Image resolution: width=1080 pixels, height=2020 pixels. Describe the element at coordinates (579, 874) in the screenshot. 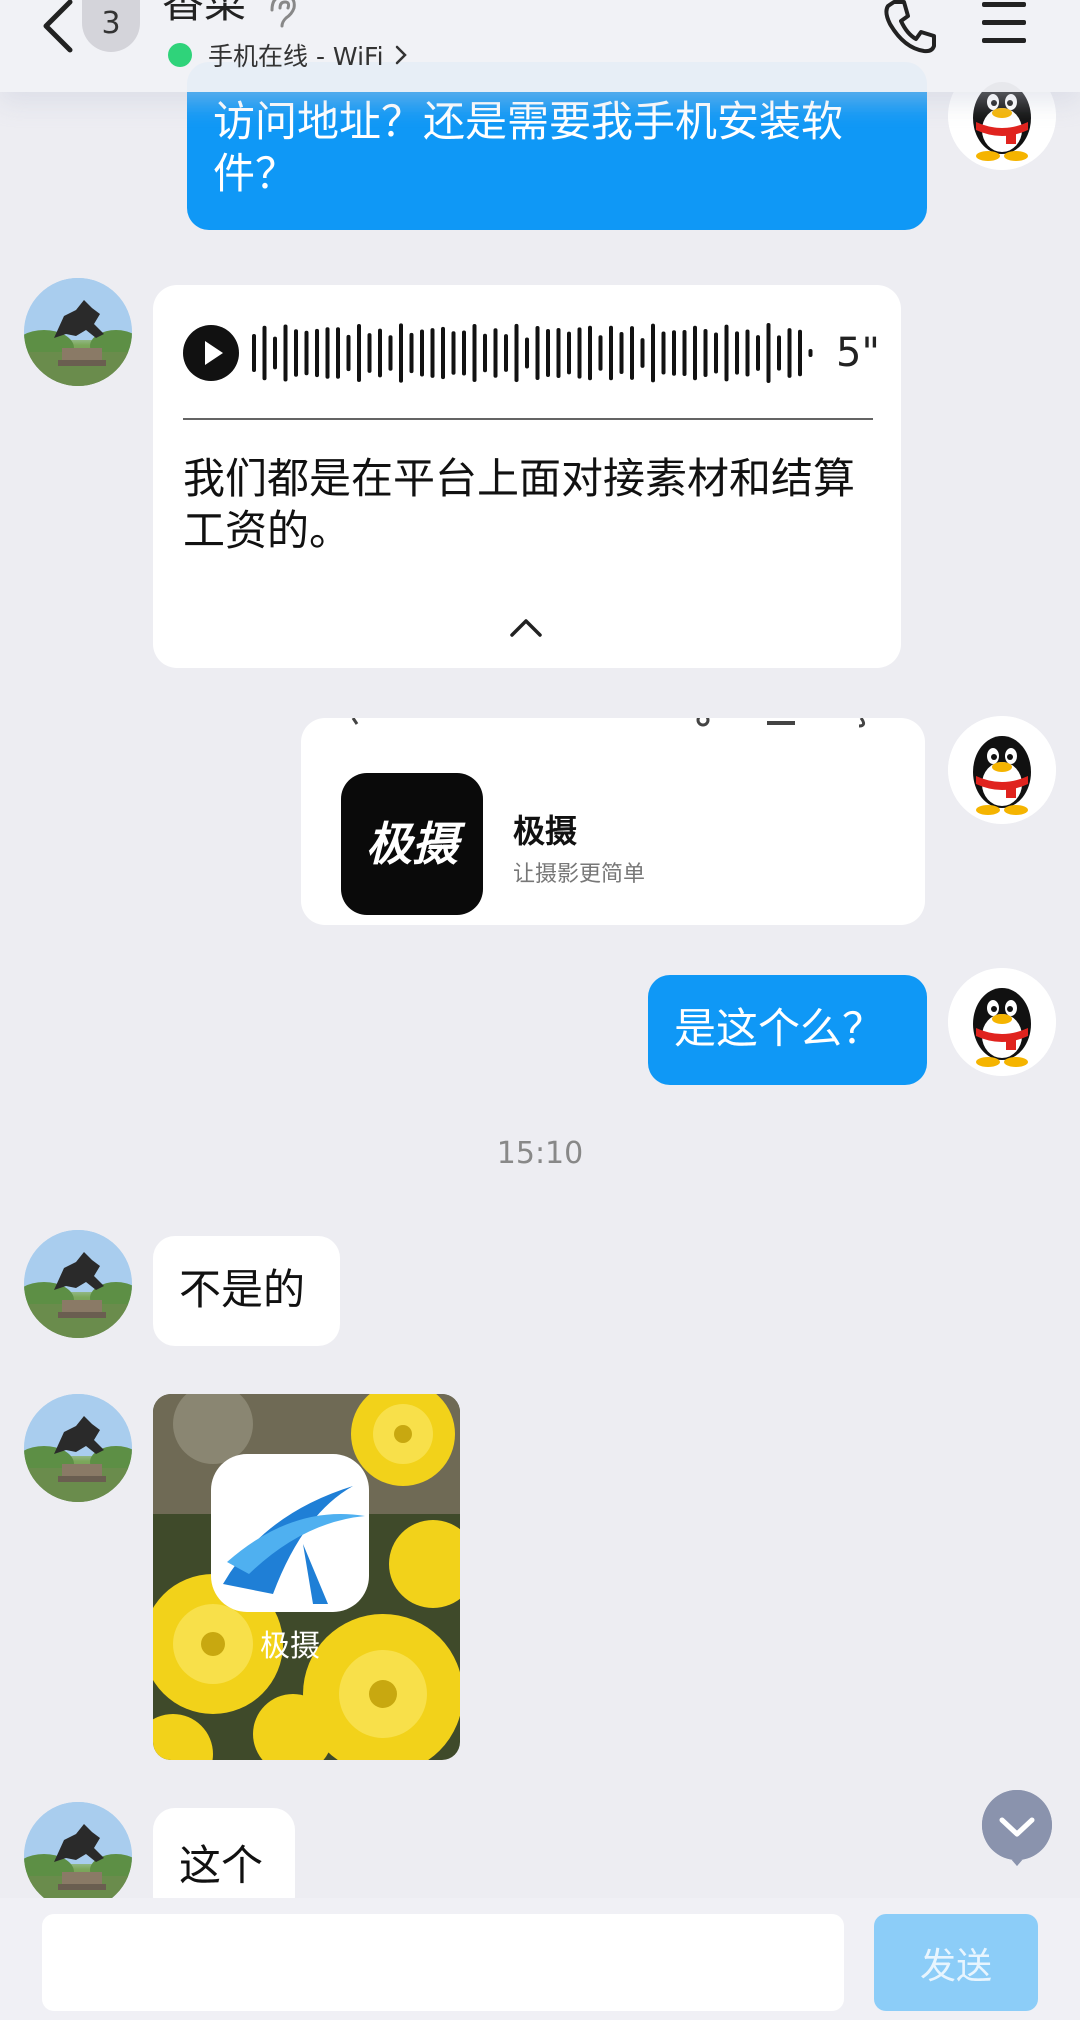

I see `app-slogan: 让摄影更简单` at that location.